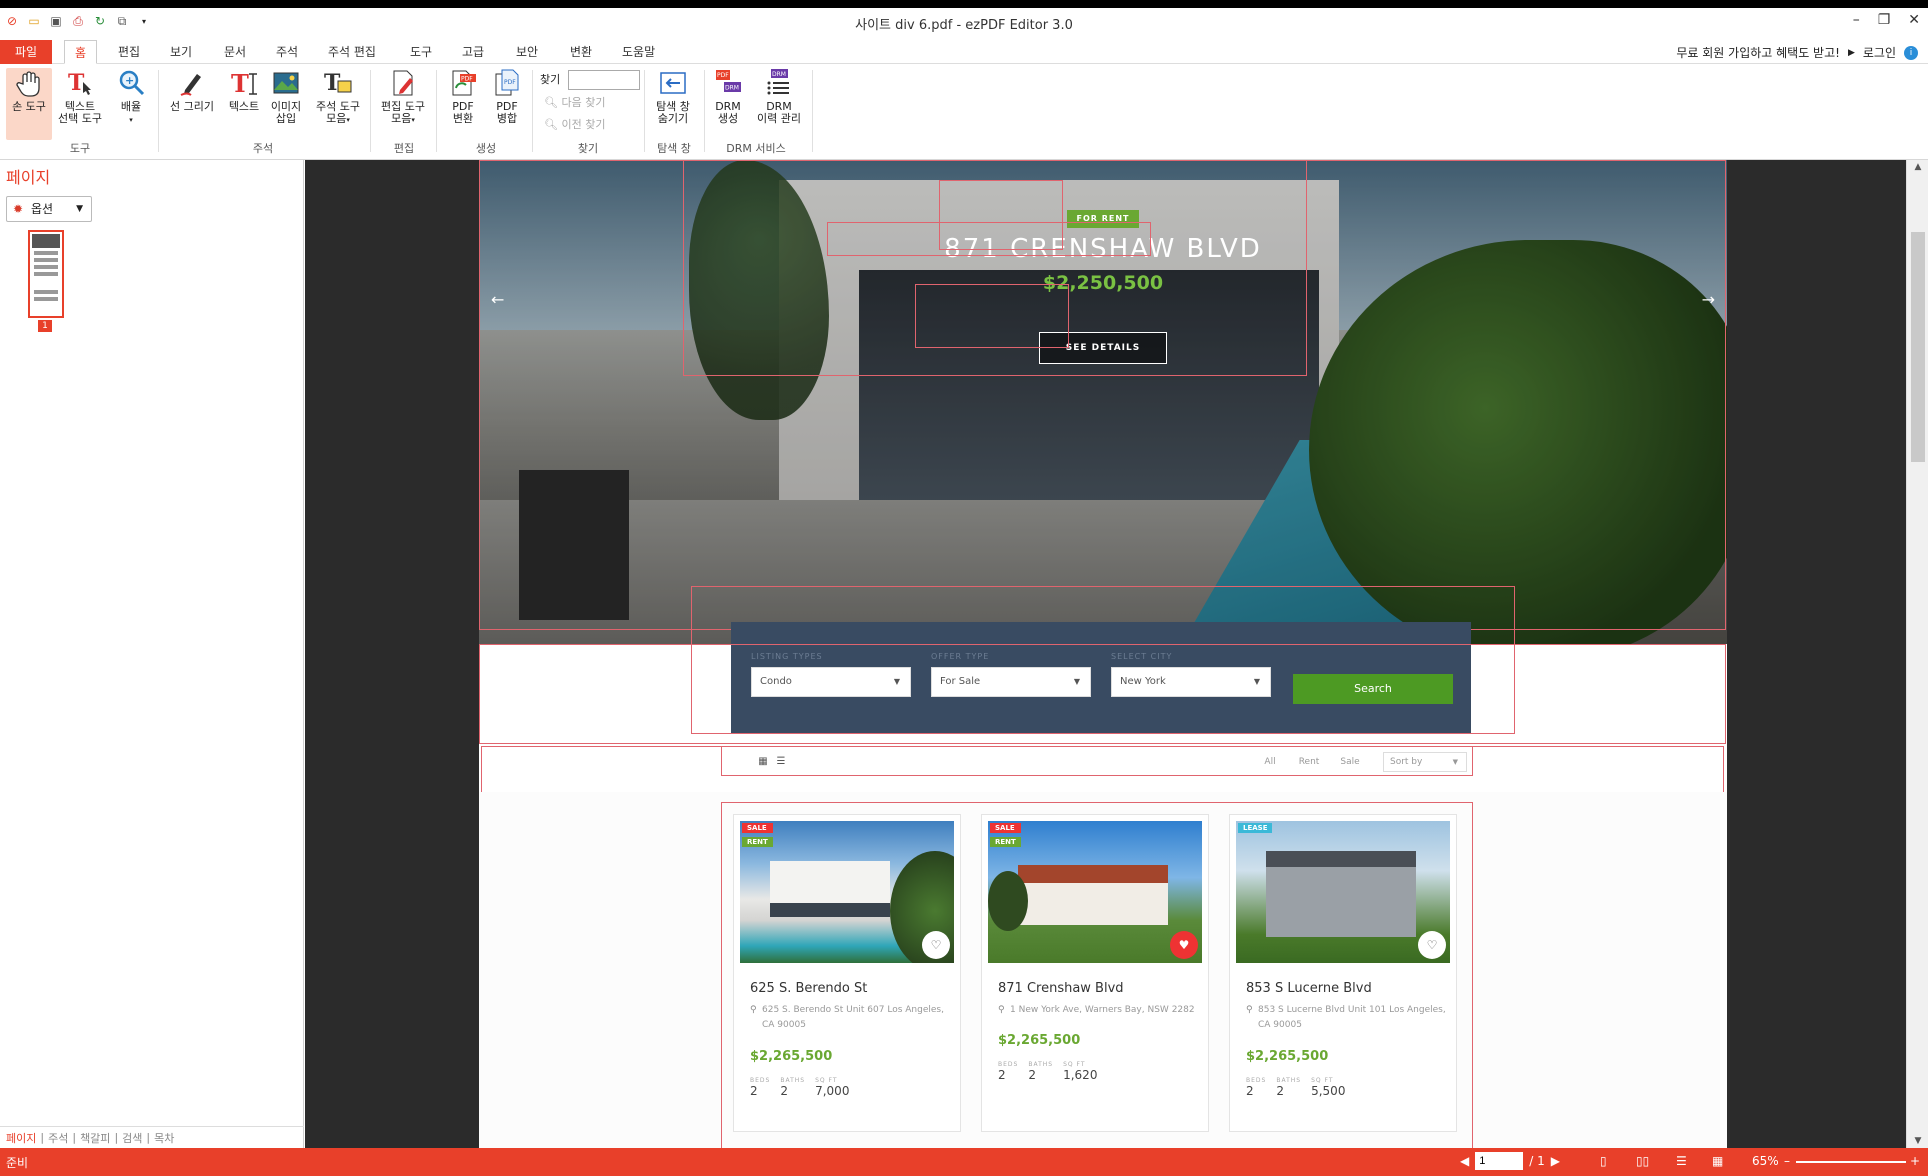 This screenshot has width=1928, height=1176. I want to click on for-rent-badge: FOR RENT, so click(1103, 219).